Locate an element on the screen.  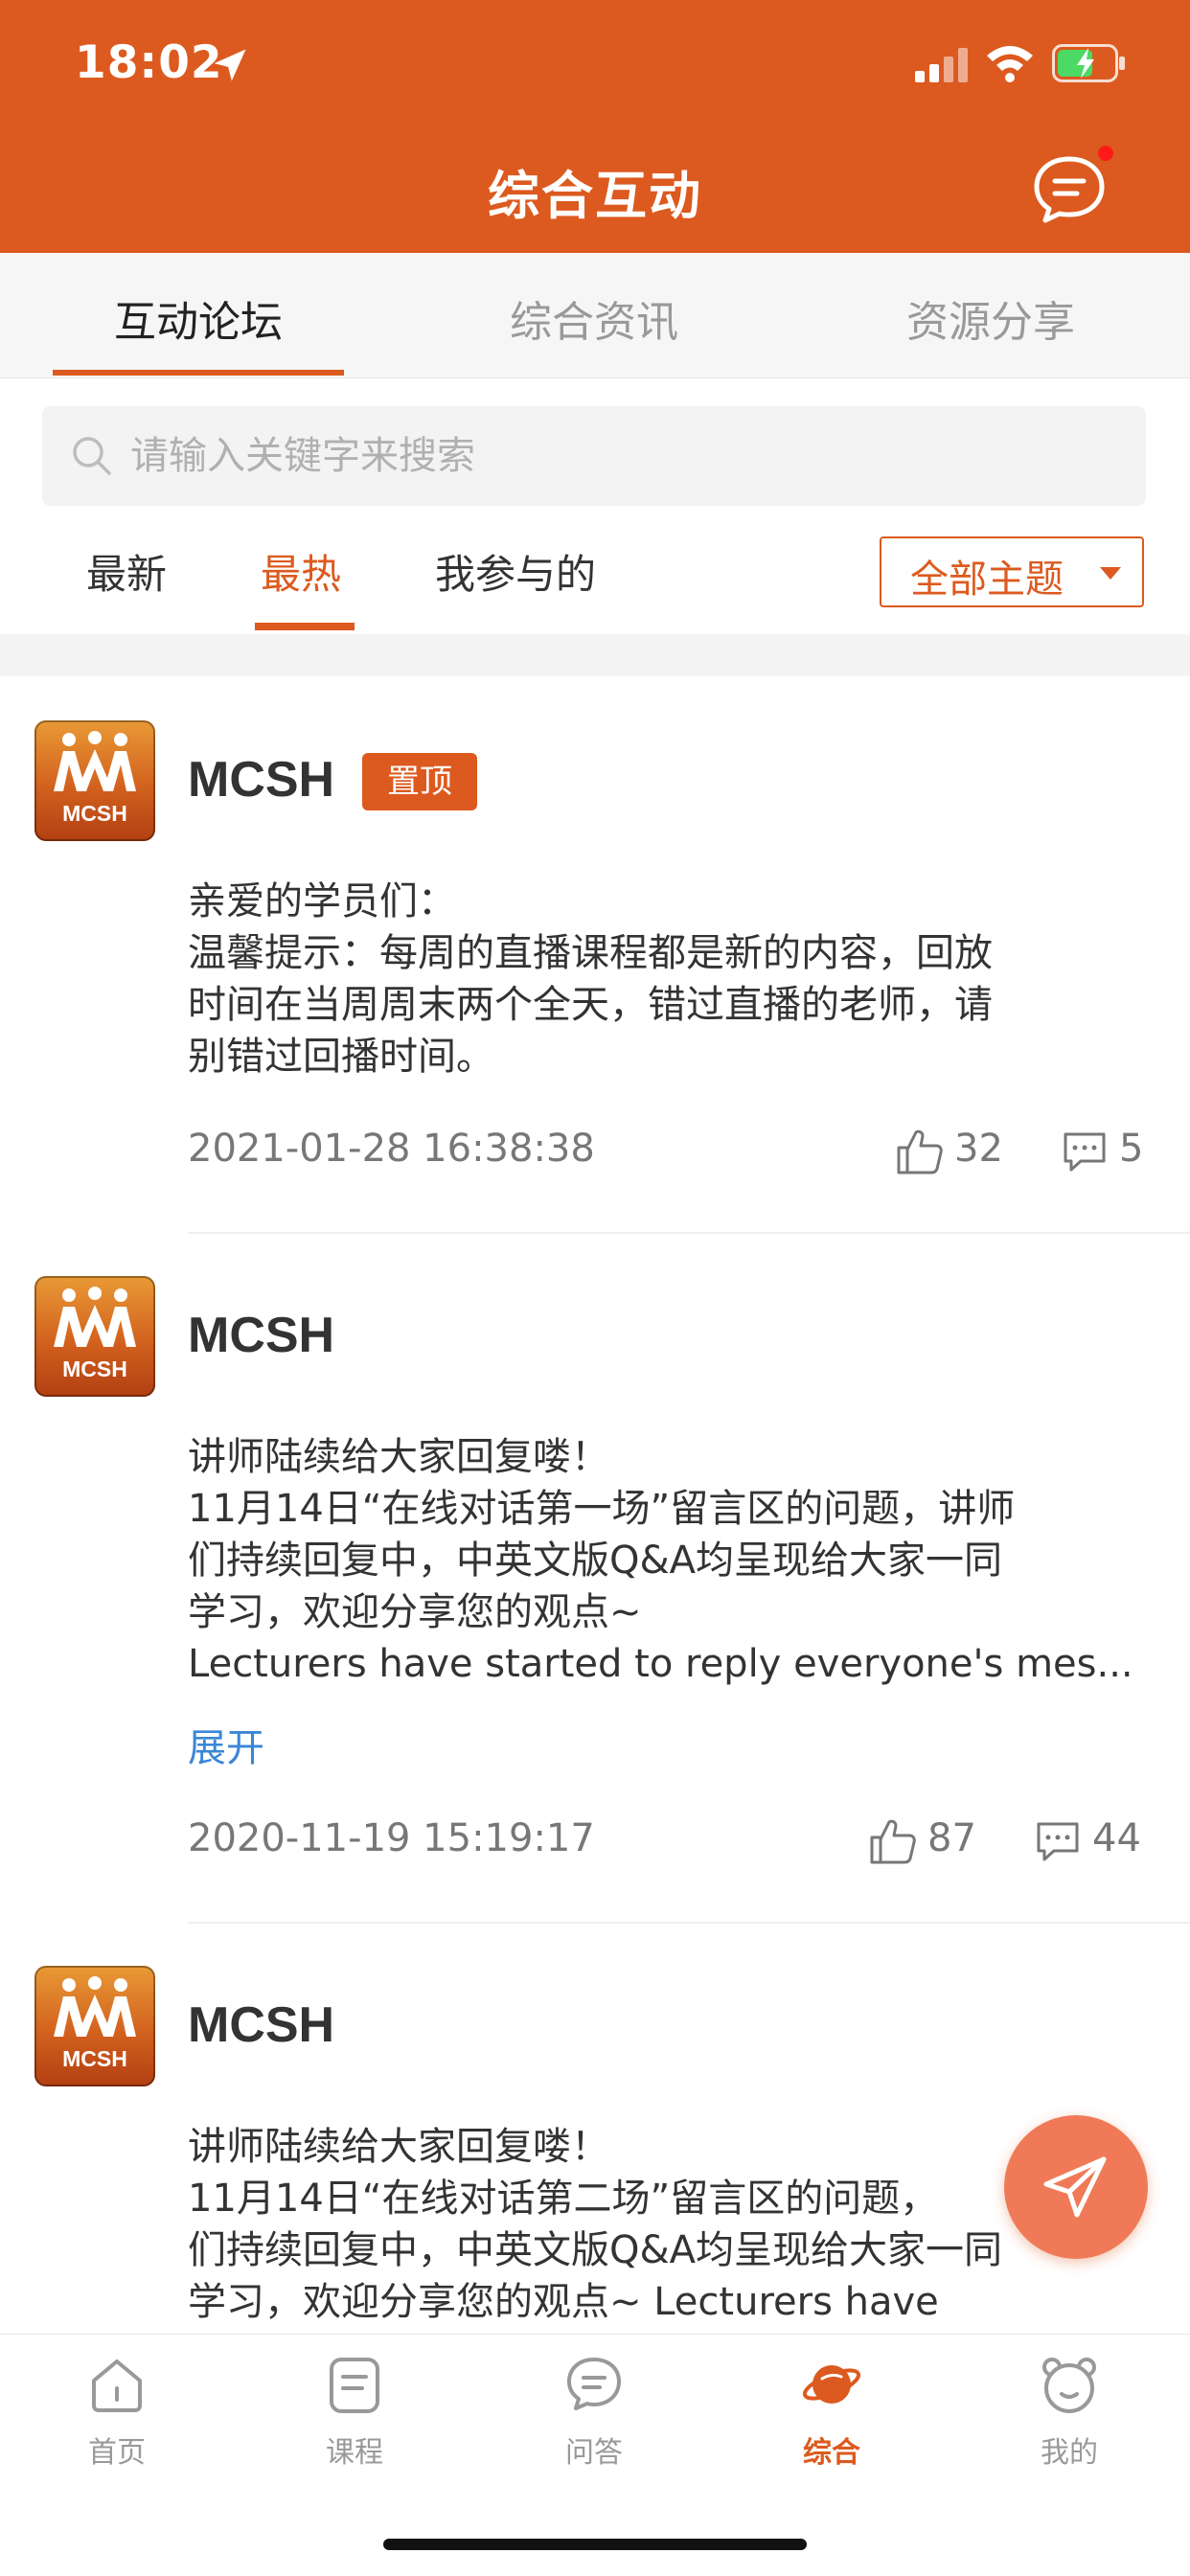
post-line: 11月14日“在线对话第二场”留言区的问题， is located at coordinates (563, 2199).